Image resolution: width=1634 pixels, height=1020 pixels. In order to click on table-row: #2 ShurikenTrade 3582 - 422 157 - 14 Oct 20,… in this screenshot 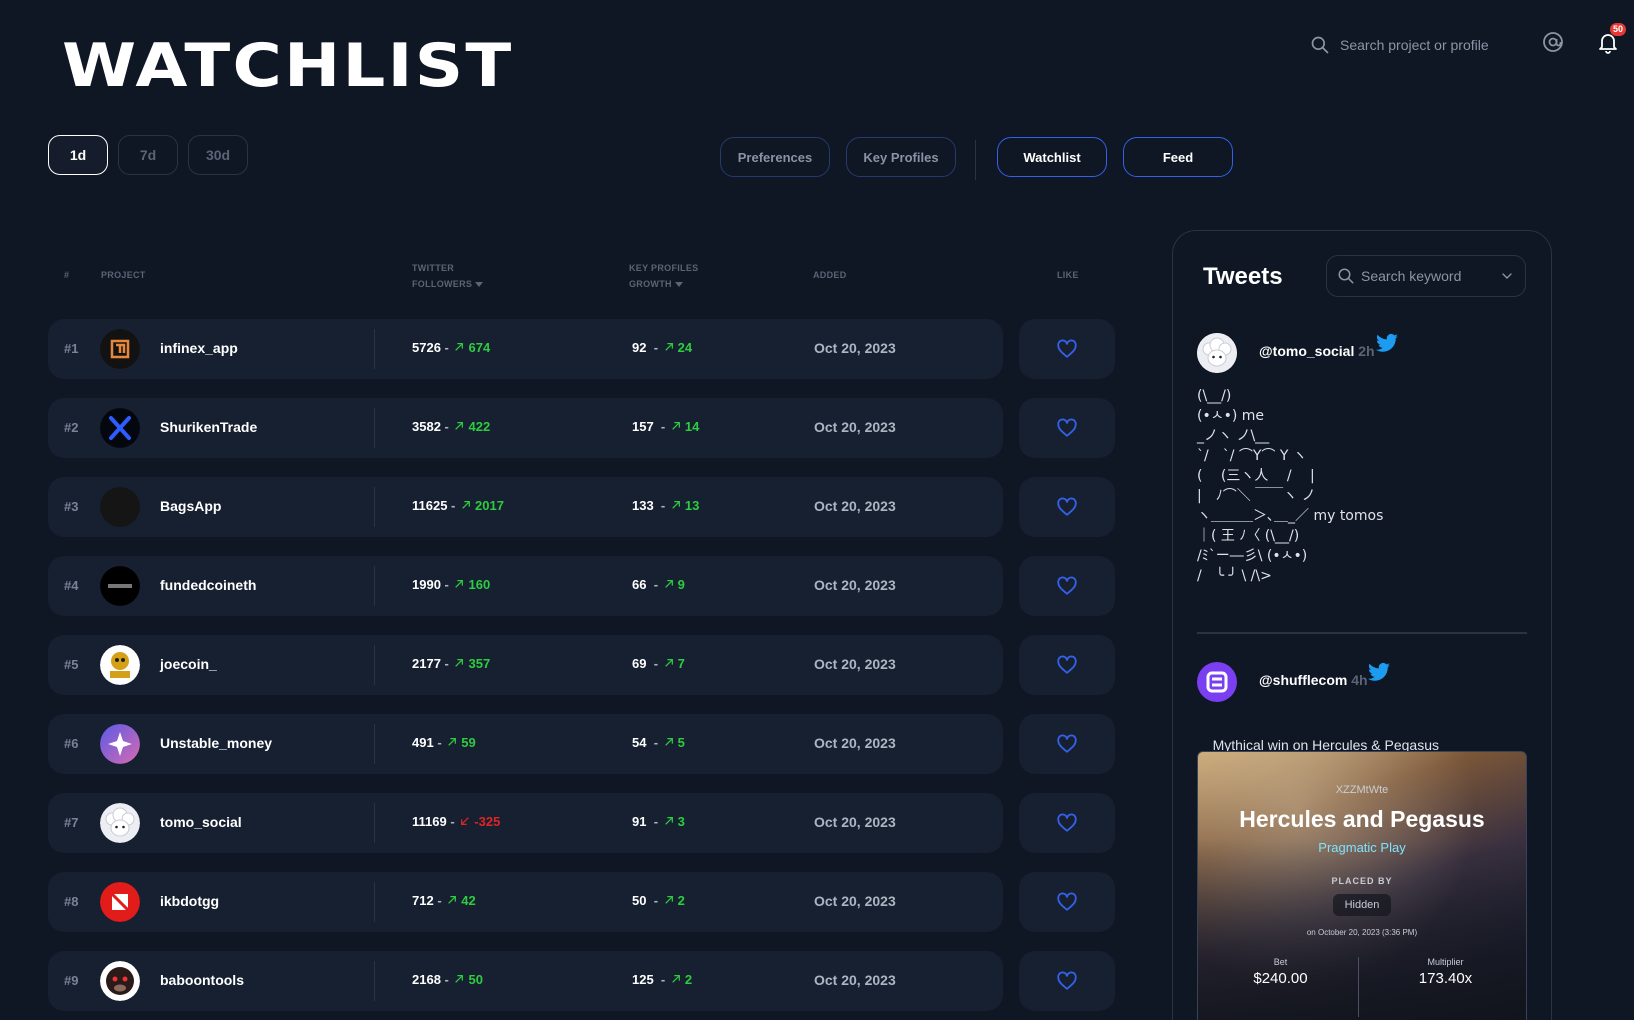, I will do `click(525, 428)`.